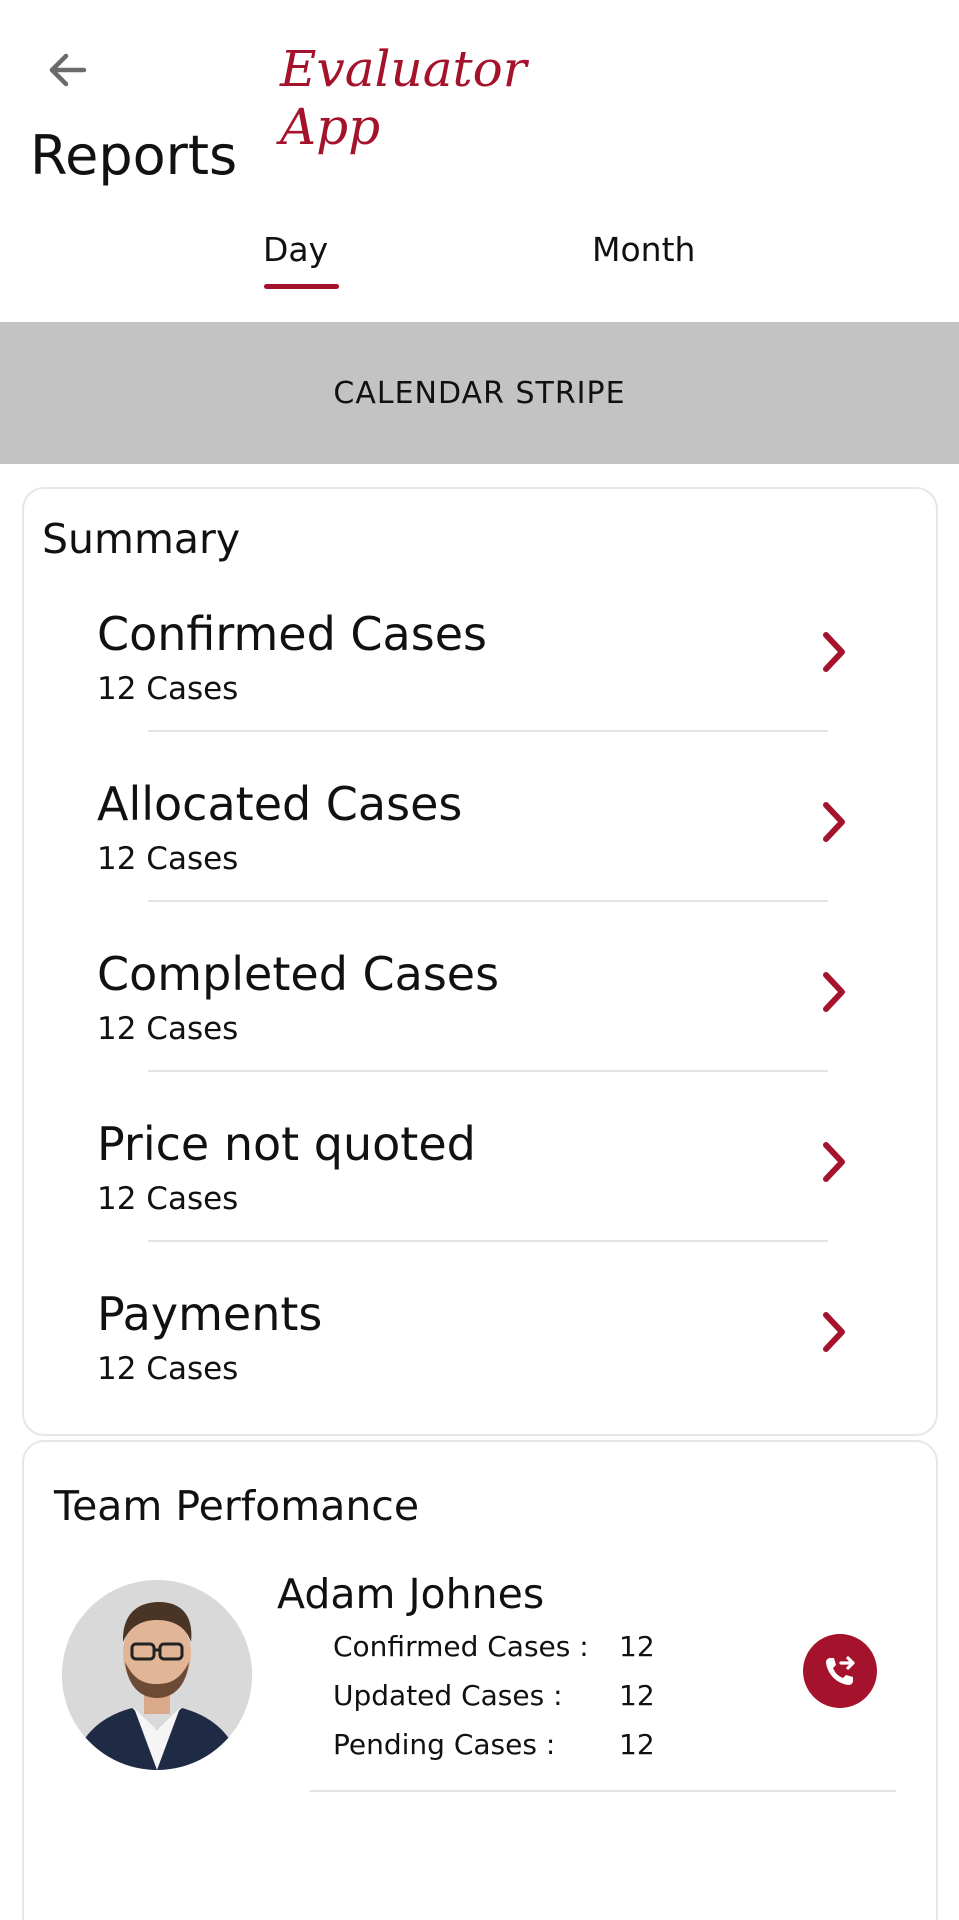 Image resolution: width=959 pixels, height=1920 pixels. What do you see at coordinates (301, 286) in the screenshot?
I see `tab-active-indicator` at bounding box center [301, 286].